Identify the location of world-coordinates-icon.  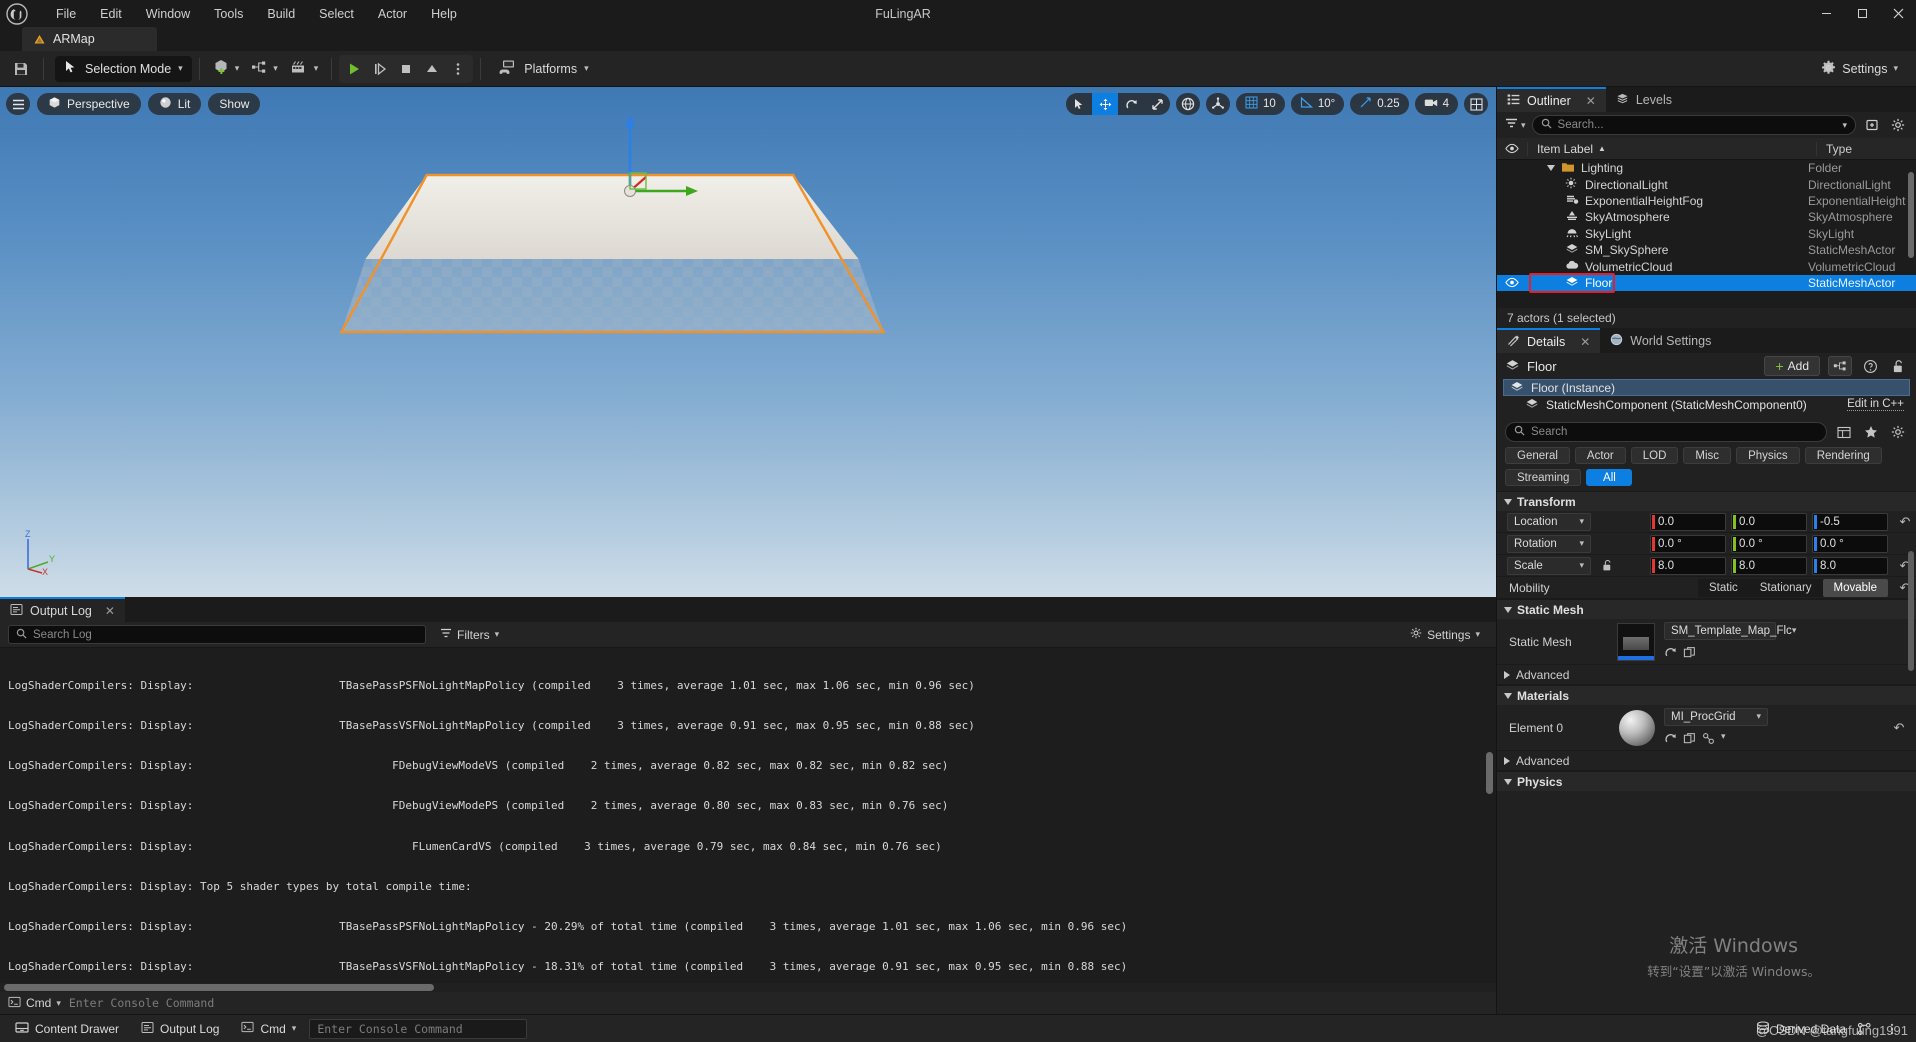
(1188, 104).